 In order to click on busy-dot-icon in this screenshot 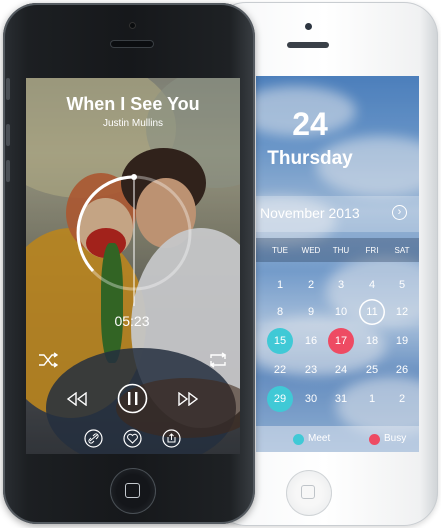, I will do `click(374, 439)`.